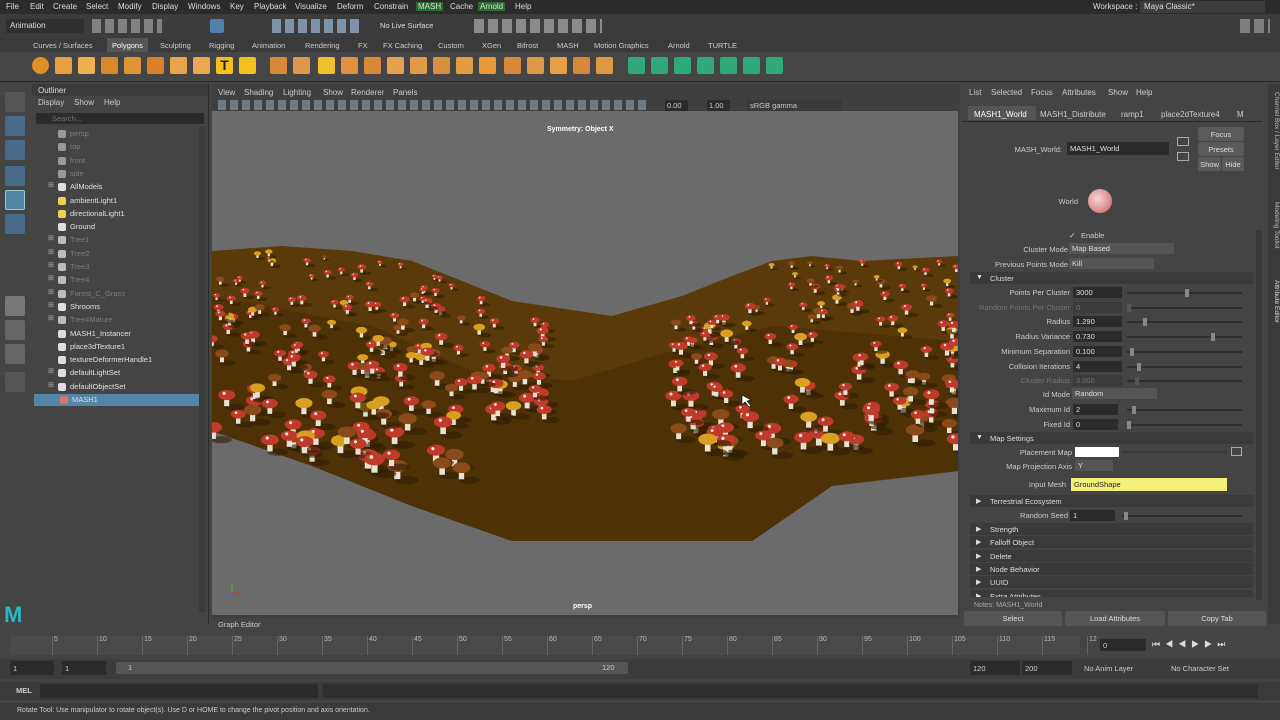  Describe the element at coordinates (115, 267) in the screenshot. I see `outliner-item: ⊞ Tree3` at that location.